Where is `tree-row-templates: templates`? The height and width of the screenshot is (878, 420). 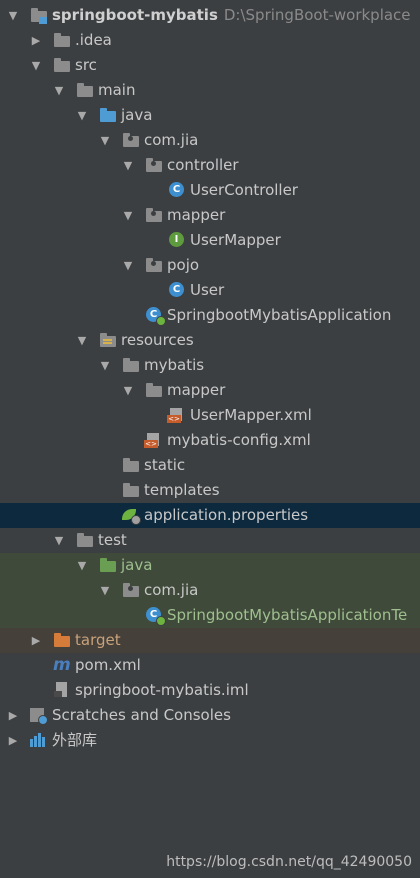
tree-row-templates: templates is located at coordinates (210, 490).